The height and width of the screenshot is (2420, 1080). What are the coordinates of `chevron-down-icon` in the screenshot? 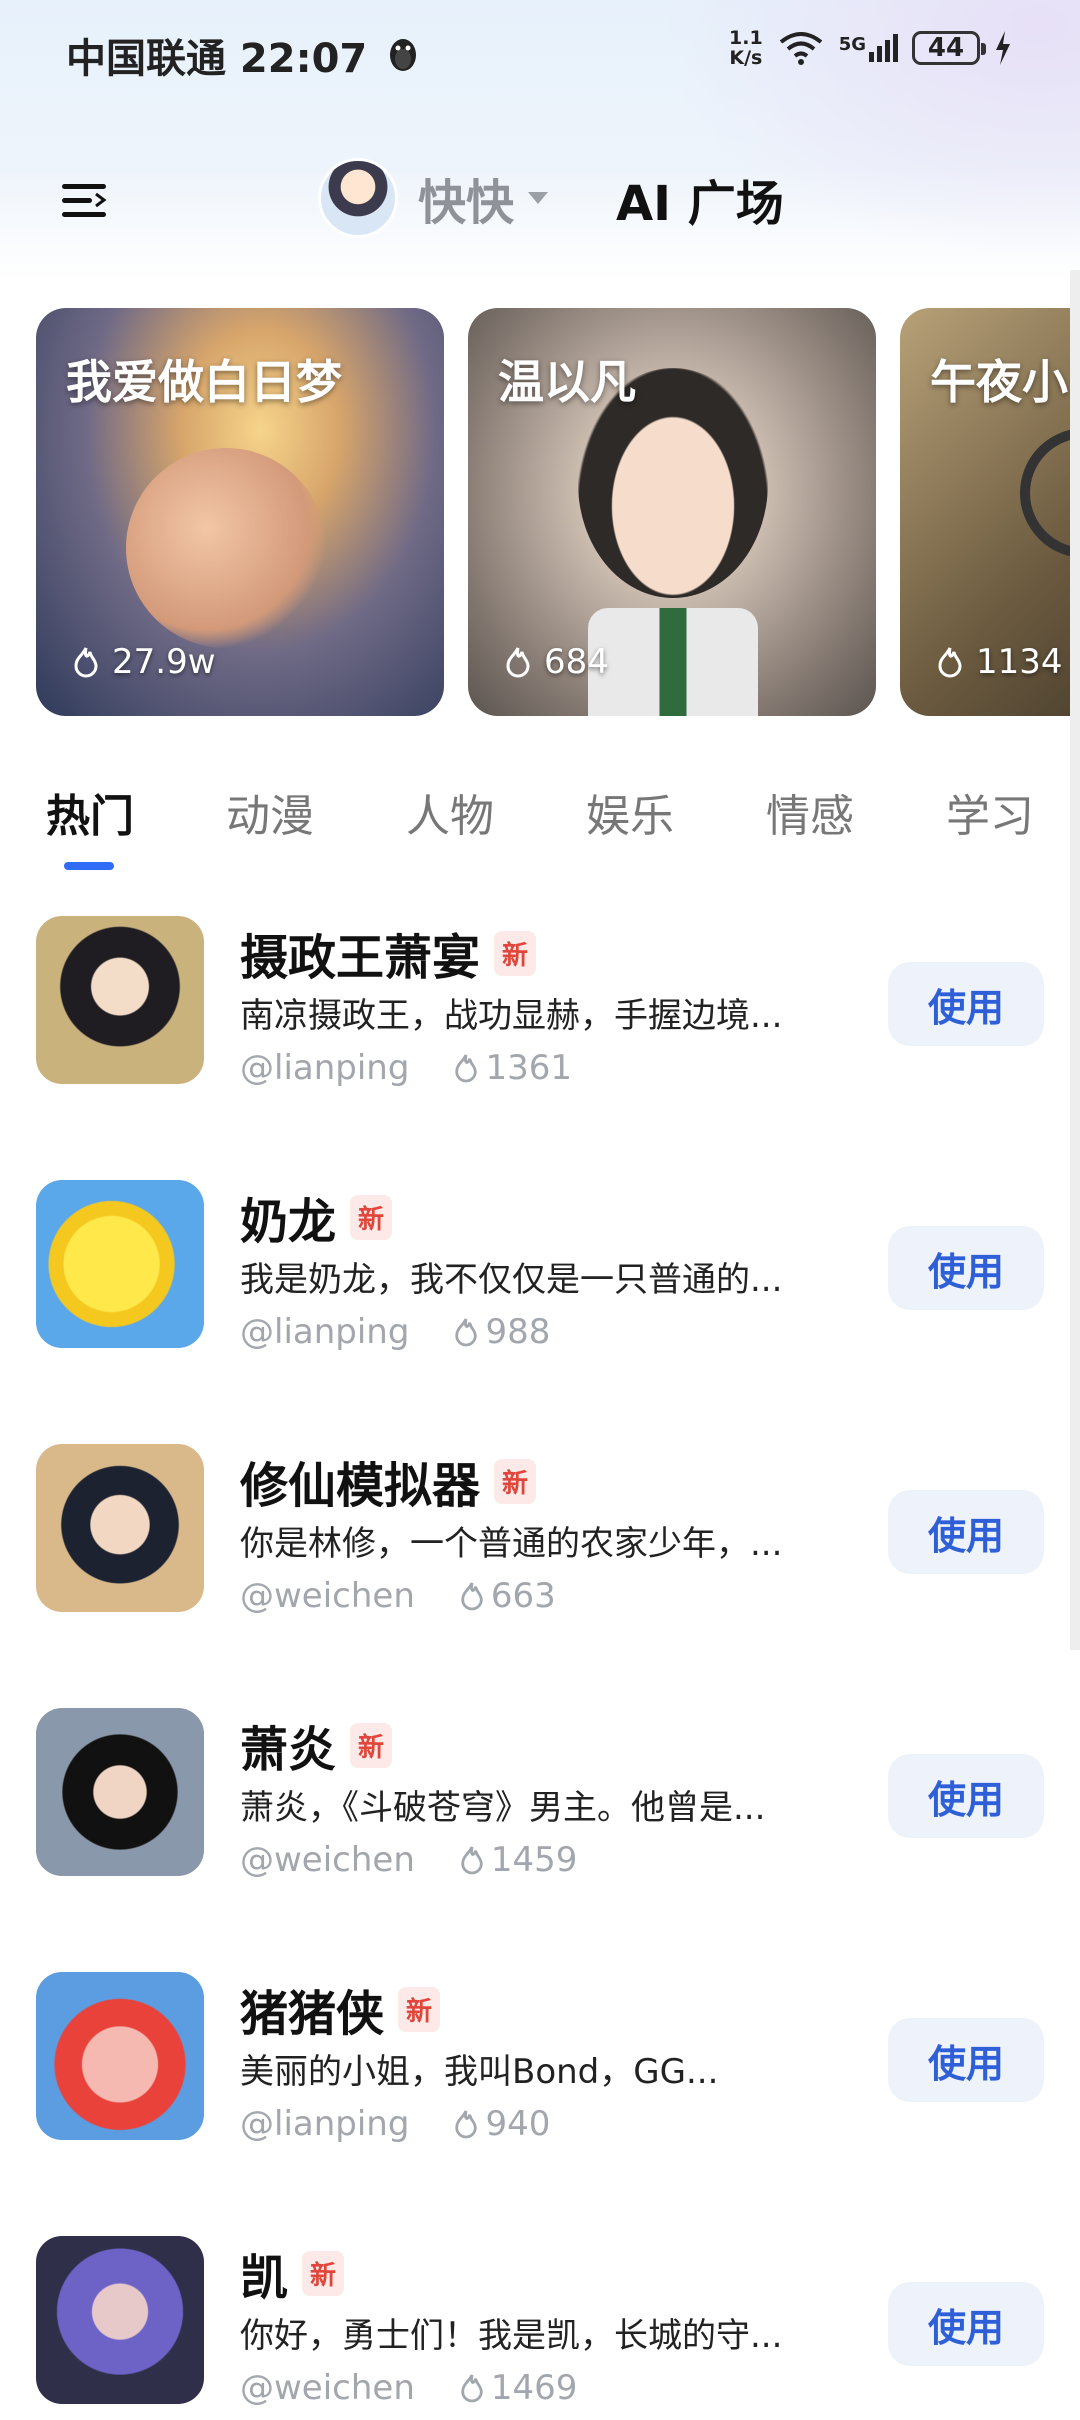 It's located at (538, 198).